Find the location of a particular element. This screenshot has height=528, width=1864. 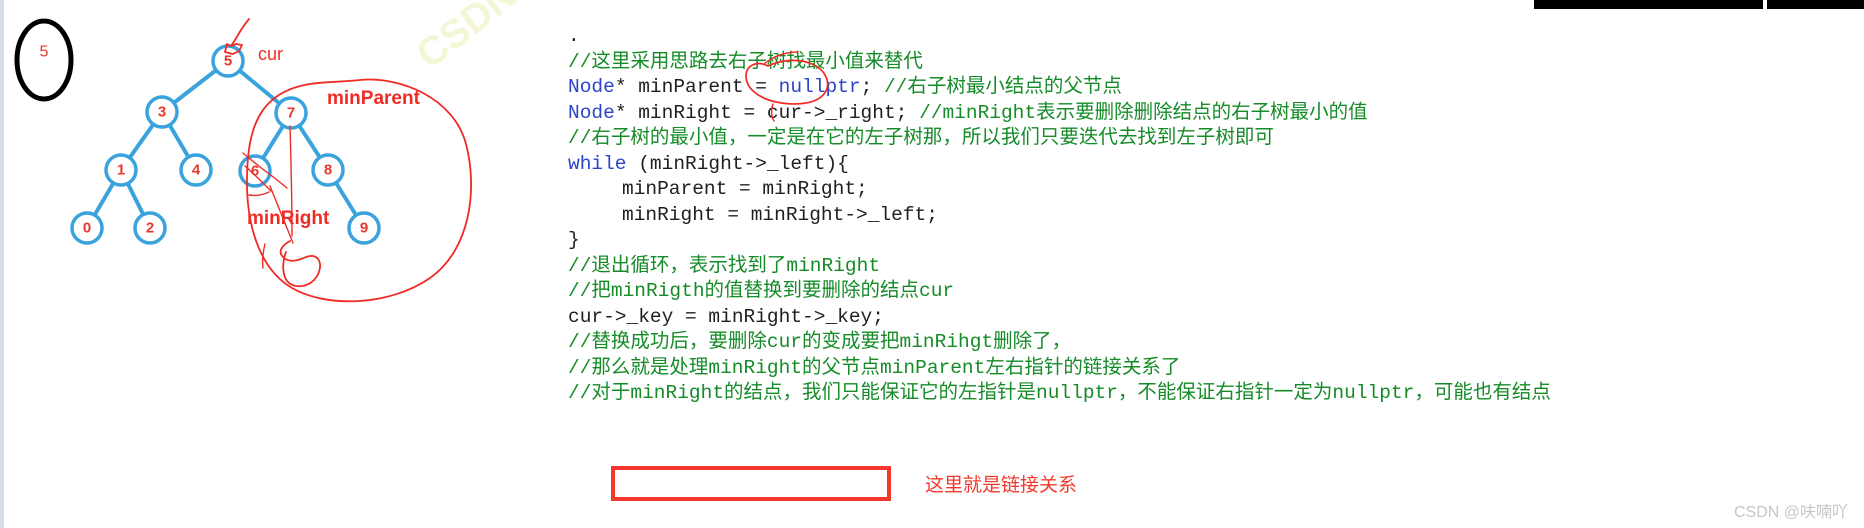

code-token-2-0: Node is located at coordinates (591, 87).